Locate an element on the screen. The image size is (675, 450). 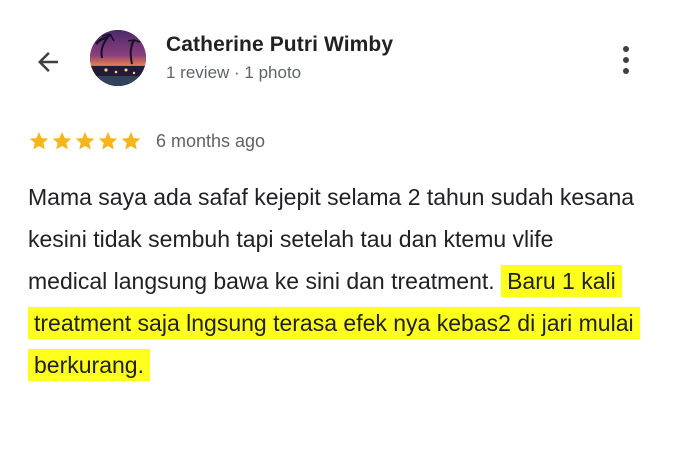
more-options-button is located at coordinates (626, 60).